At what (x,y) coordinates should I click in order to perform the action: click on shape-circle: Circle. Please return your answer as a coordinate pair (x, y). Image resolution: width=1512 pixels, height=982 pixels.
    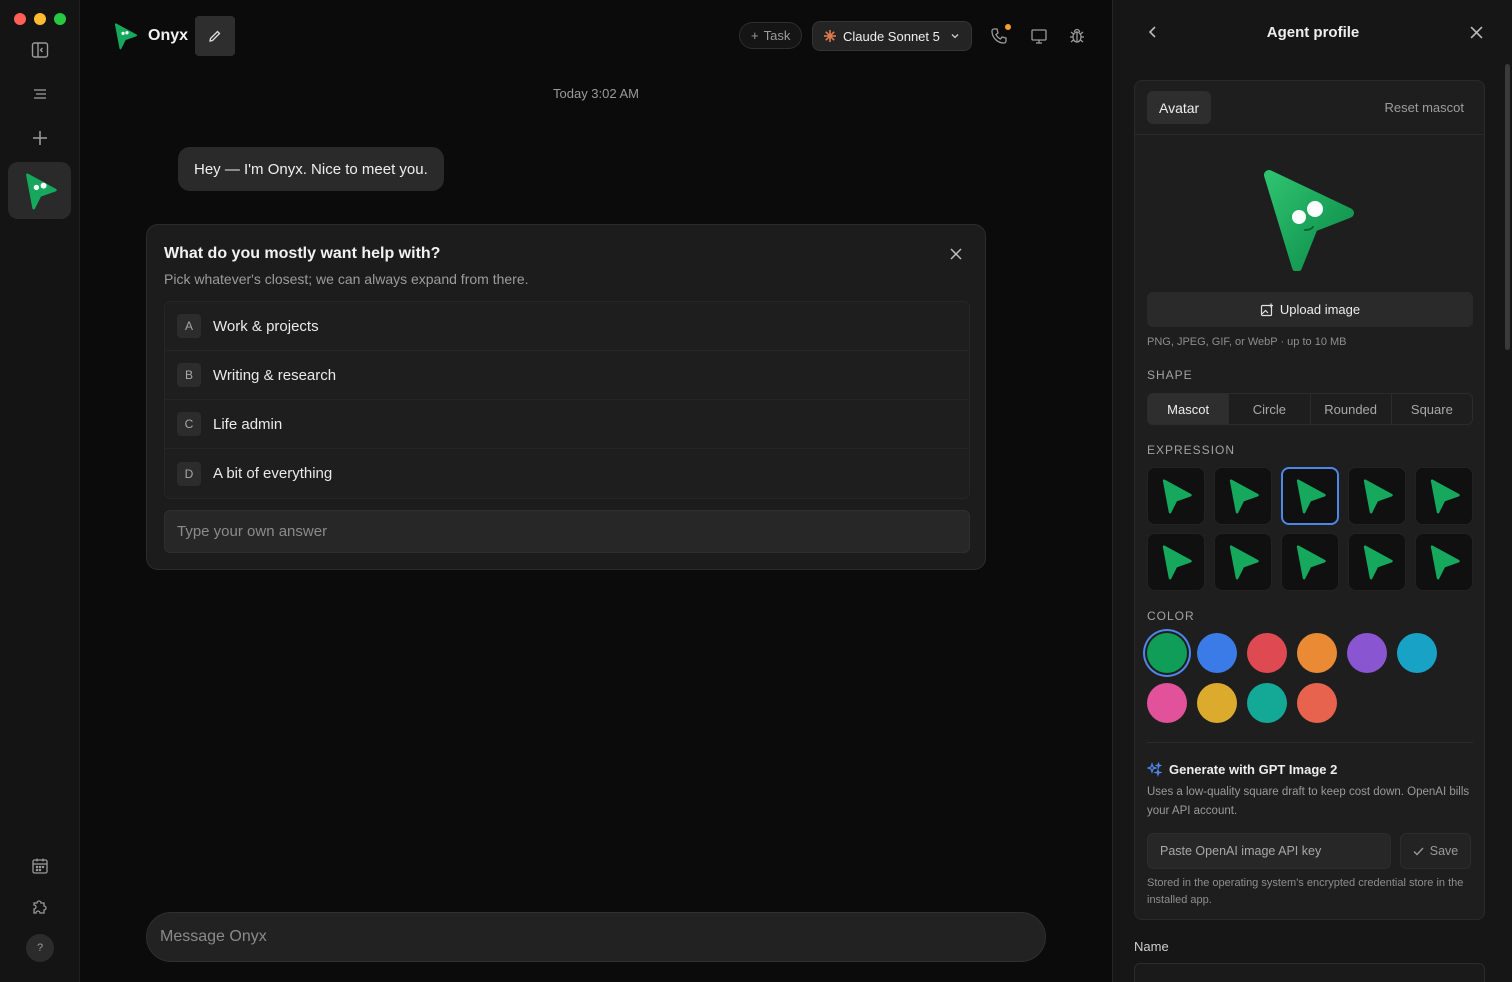
    Looking at the image, I should click on (1270, 409).